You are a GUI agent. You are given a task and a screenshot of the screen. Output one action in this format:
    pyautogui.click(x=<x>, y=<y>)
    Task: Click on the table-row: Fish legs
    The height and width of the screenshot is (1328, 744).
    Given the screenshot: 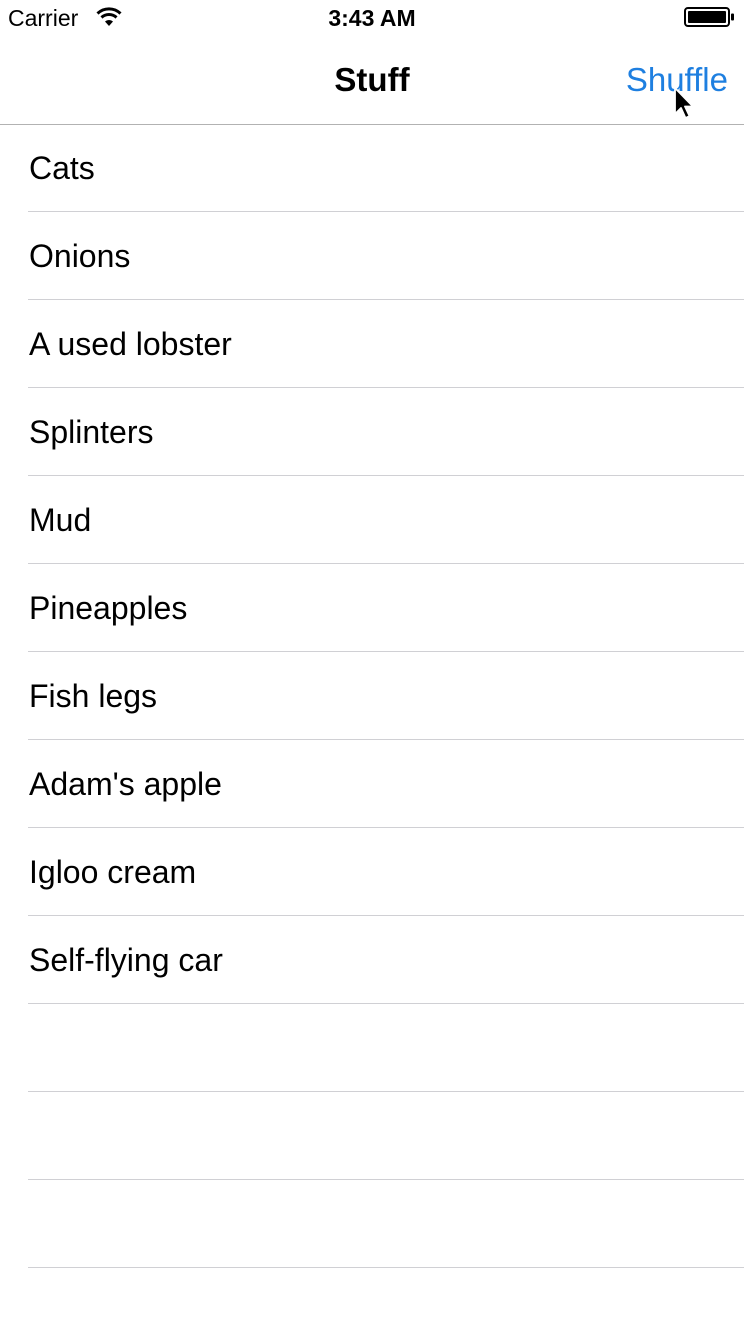 What is the action you would take?
    pyautogui.click(x=372, y=696)
    